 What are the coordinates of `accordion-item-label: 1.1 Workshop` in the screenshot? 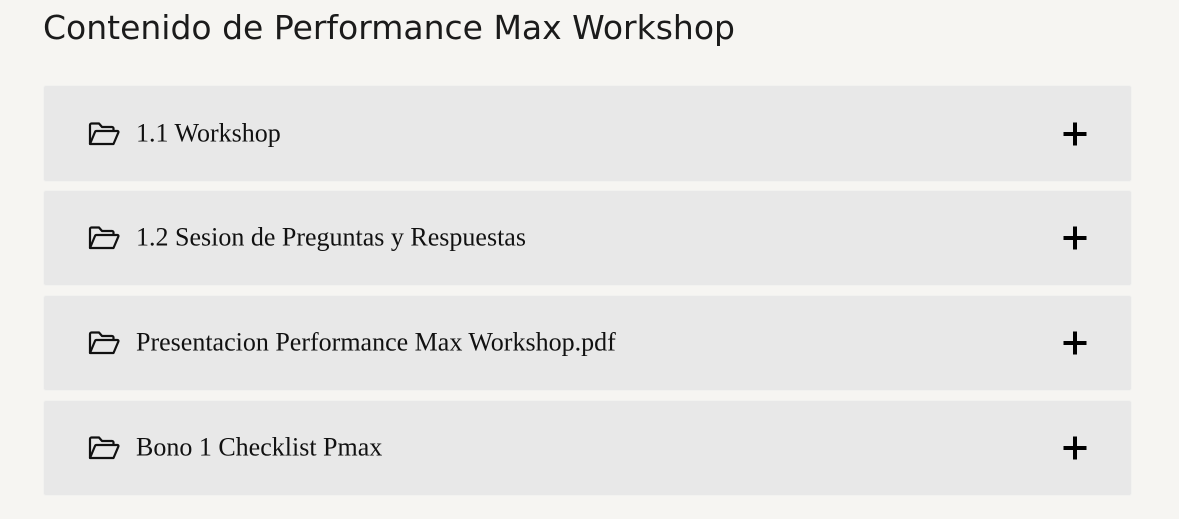 It's located at (208, 132).